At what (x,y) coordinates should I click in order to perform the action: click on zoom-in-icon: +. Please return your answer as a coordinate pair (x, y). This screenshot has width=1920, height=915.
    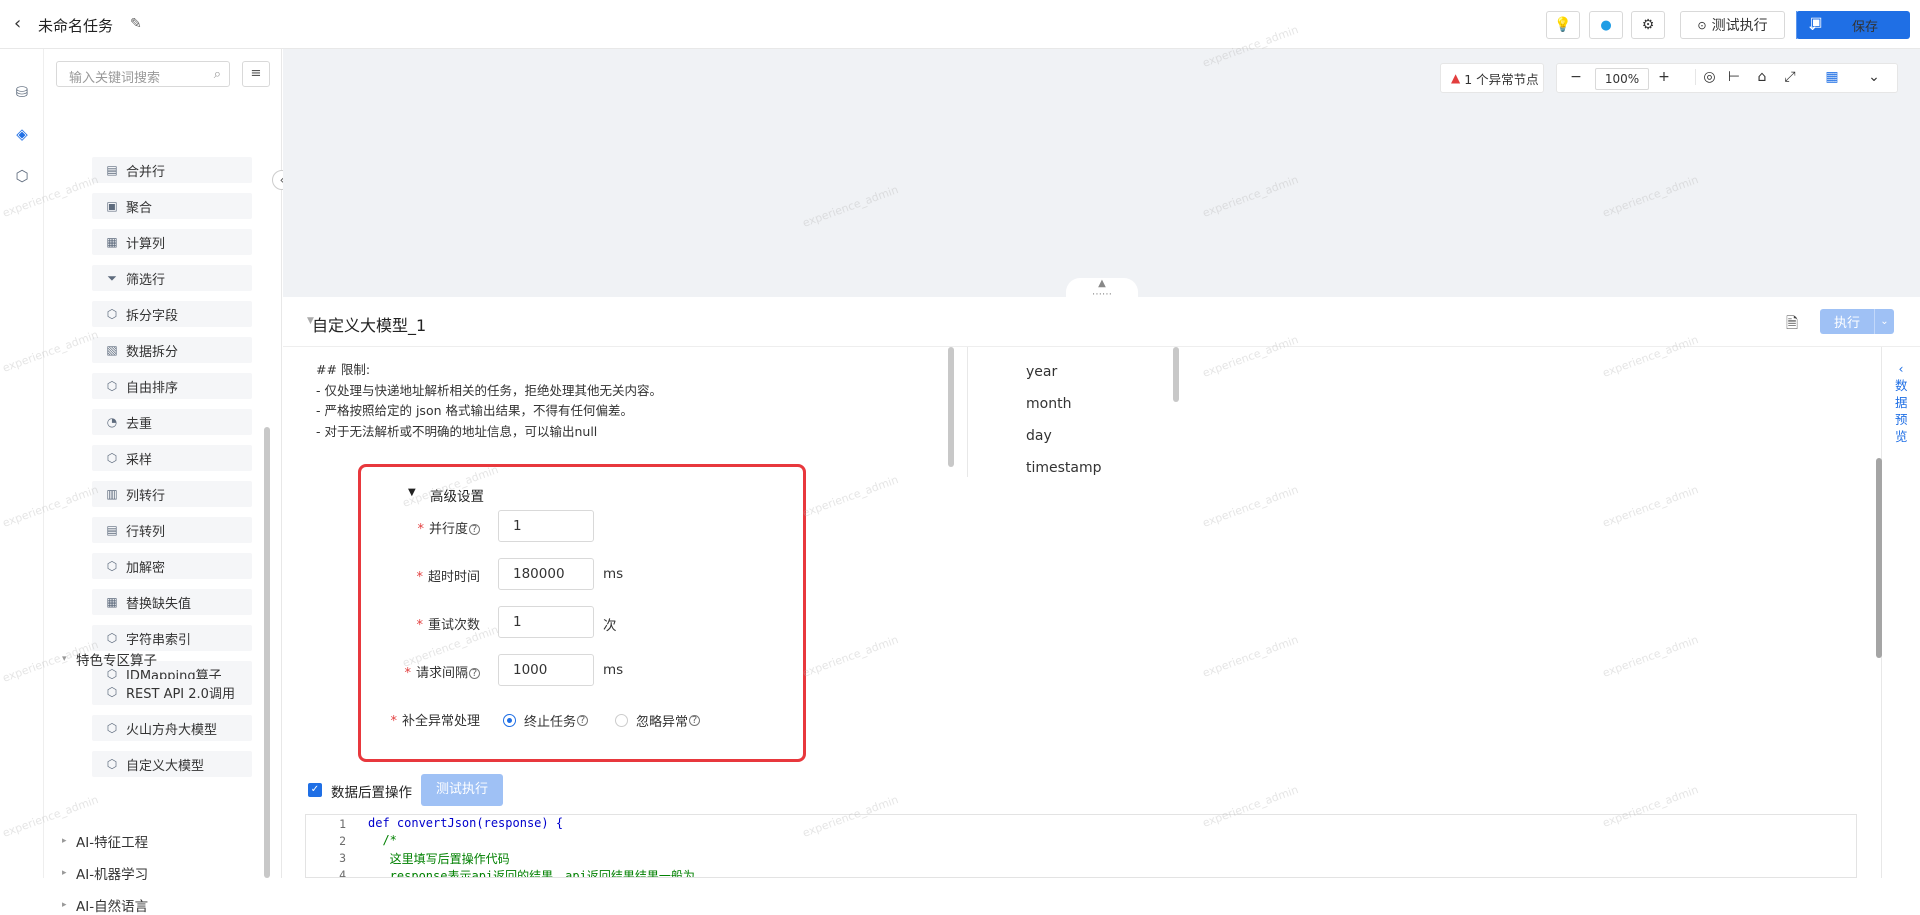
    Looking at the image, I should click on (1664, 77).